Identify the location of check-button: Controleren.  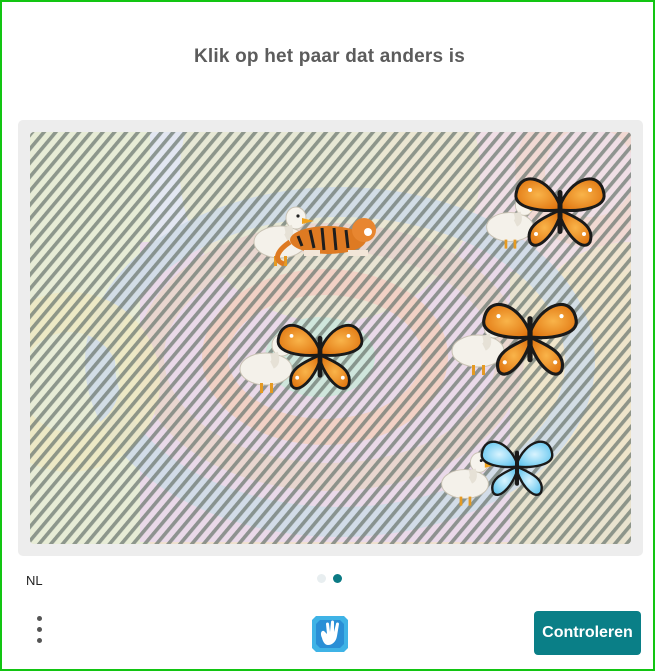
(587, 633).